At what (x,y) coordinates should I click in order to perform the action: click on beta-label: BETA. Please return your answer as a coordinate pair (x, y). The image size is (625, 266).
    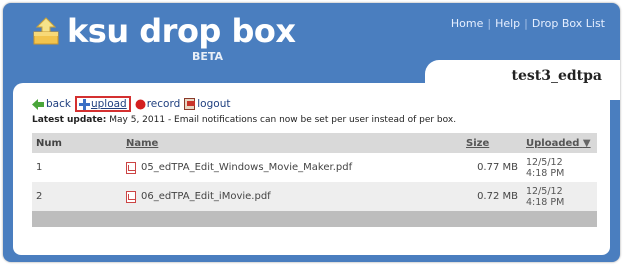
    Looking at the image, I should click on (208, 56).